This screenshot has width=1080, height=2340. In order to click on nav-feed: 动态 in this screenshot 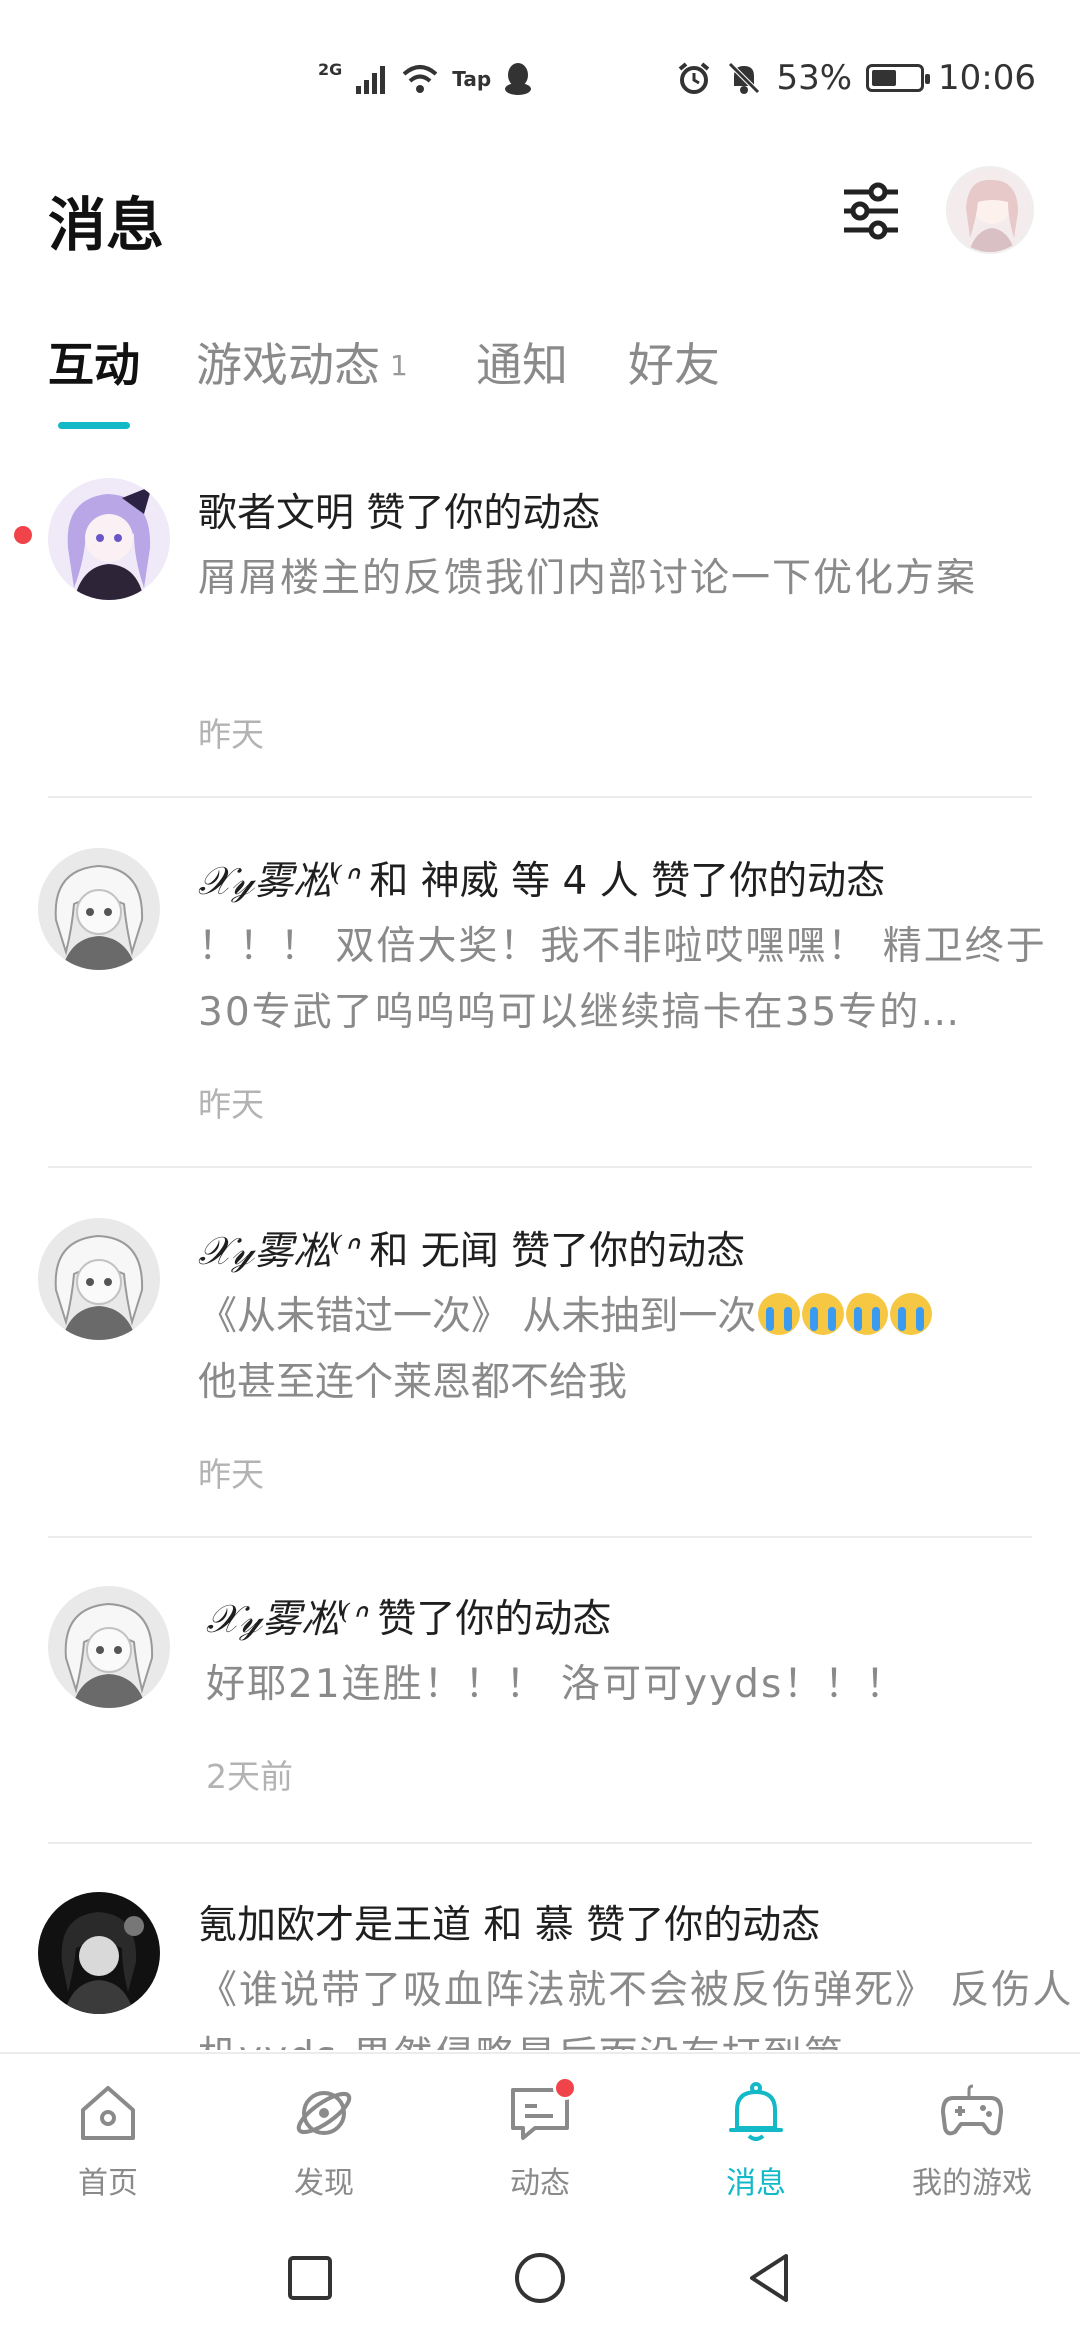, I will do `click(540, 2139)`.